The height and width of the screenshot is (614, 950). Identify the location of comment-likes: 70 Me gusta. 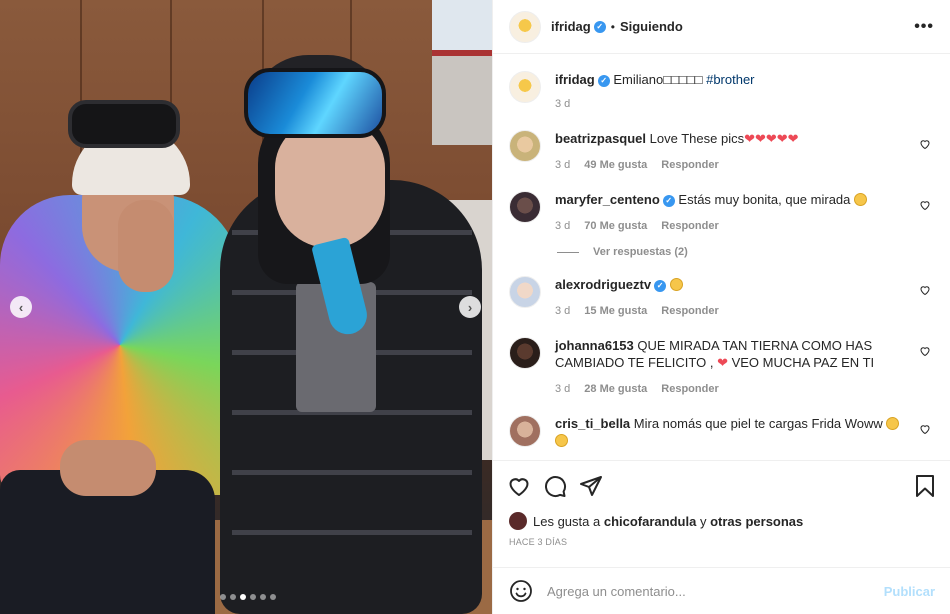
(615, 226).